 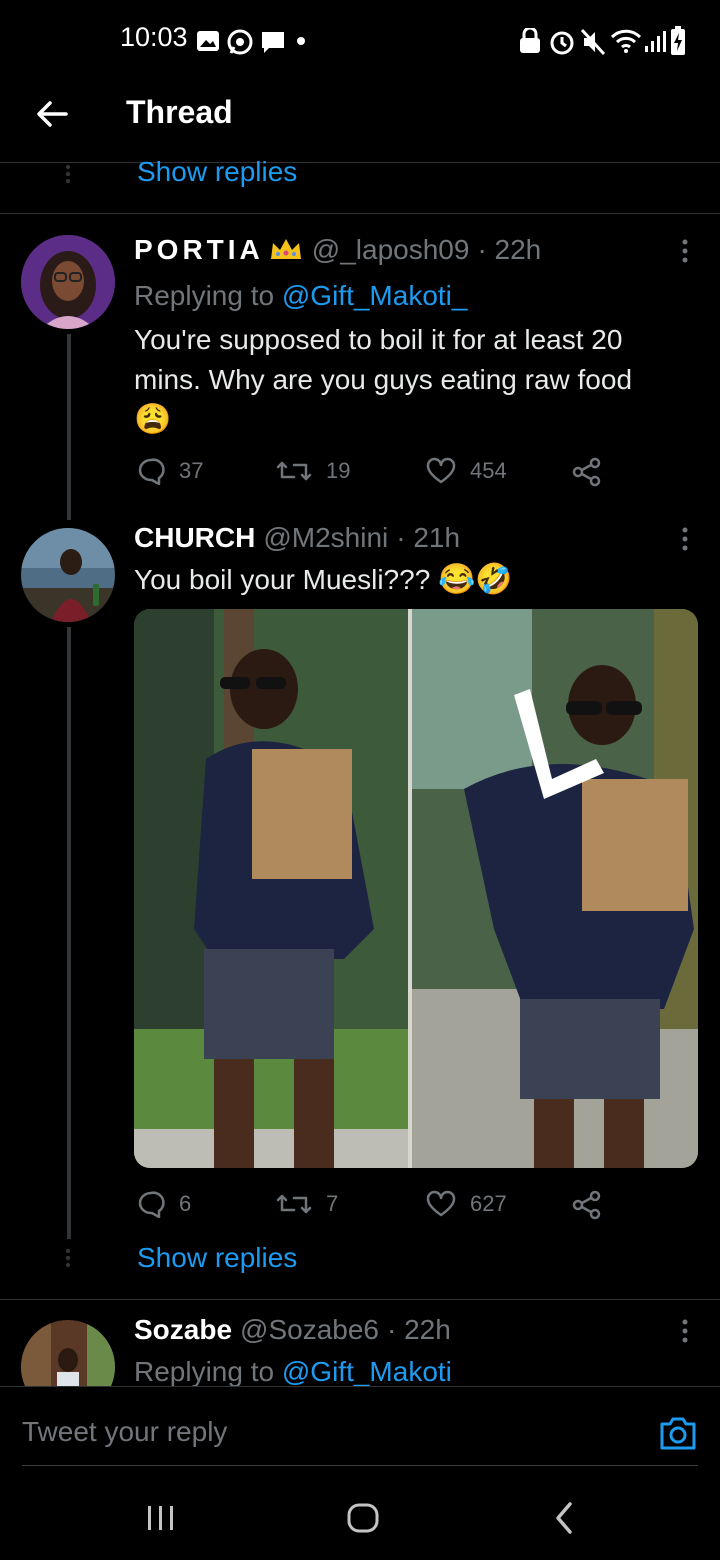 I want to click on header-divider, so click(x=360, y=162).